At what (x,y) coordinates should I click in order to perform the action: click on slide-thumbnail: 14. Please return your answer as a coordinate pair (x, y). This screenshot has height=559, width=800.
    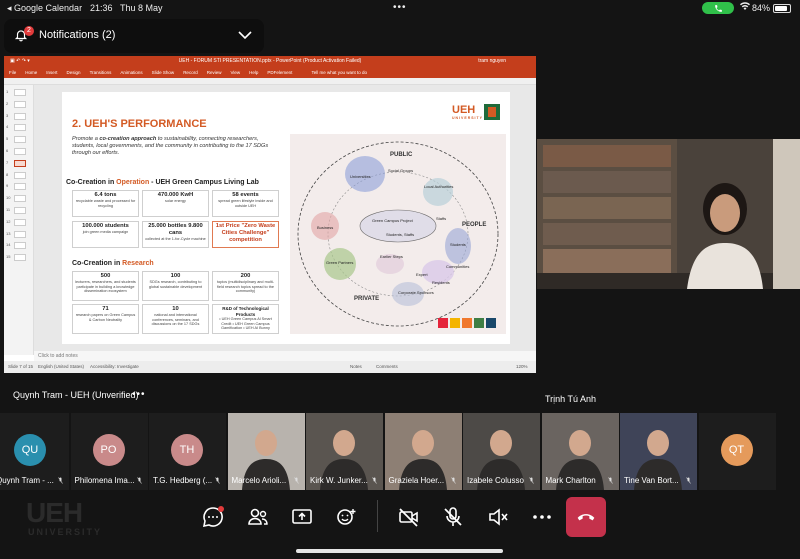
    Looking at the image, I should click on (16, 246).